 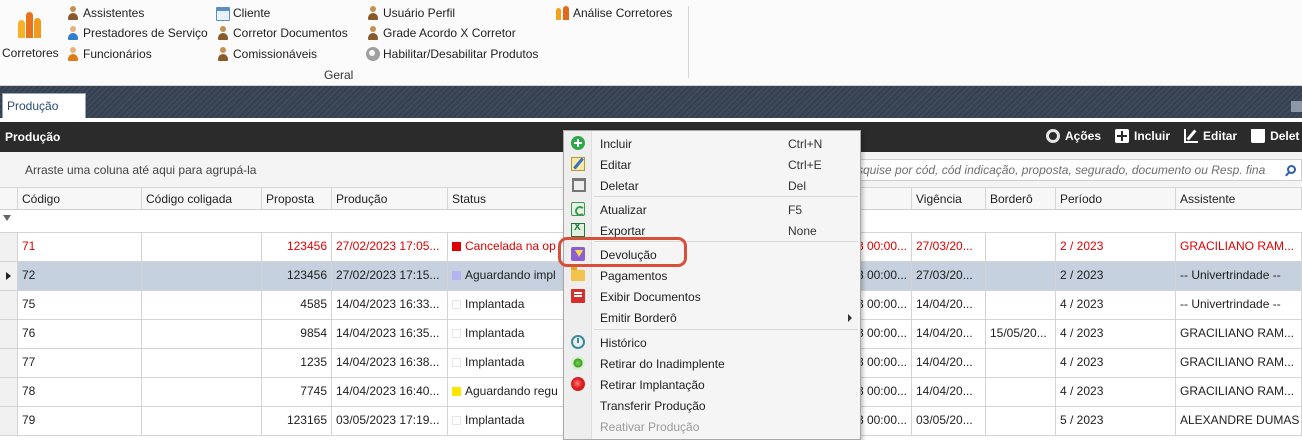 What do you see at coordinates (712, 363) in the screenshot?
I see `menu-item-retirar-do-inadimplente: Retirar do Inadimplente` at bounding box center [712, 363].